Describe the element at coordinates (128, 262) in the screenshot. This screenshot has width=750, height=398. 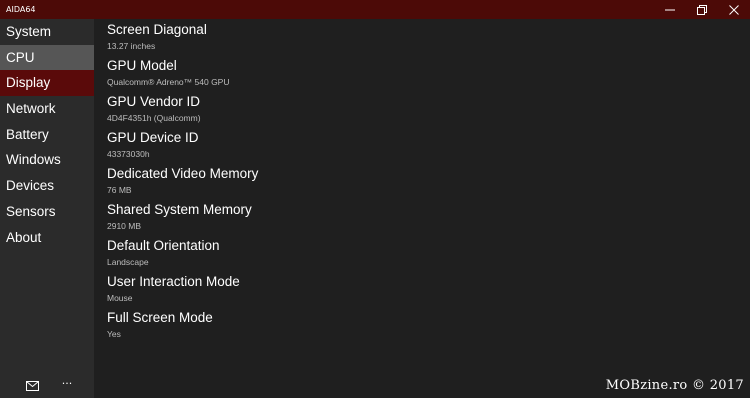
I see `property-value: Landscape` at that location.